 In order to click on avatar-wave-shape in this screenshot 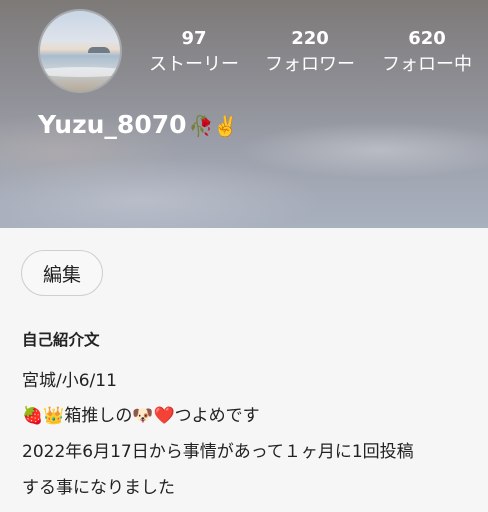, I will do `click(80, 72)`.